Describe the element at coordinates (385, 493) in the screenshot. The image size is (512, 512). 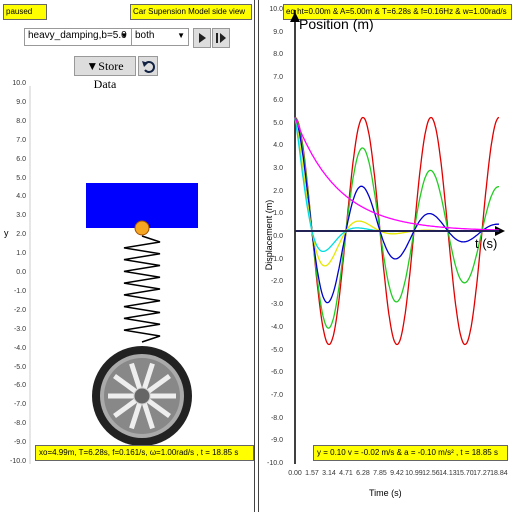
I see `graph-x-axis-label: Time (s)` at that location.